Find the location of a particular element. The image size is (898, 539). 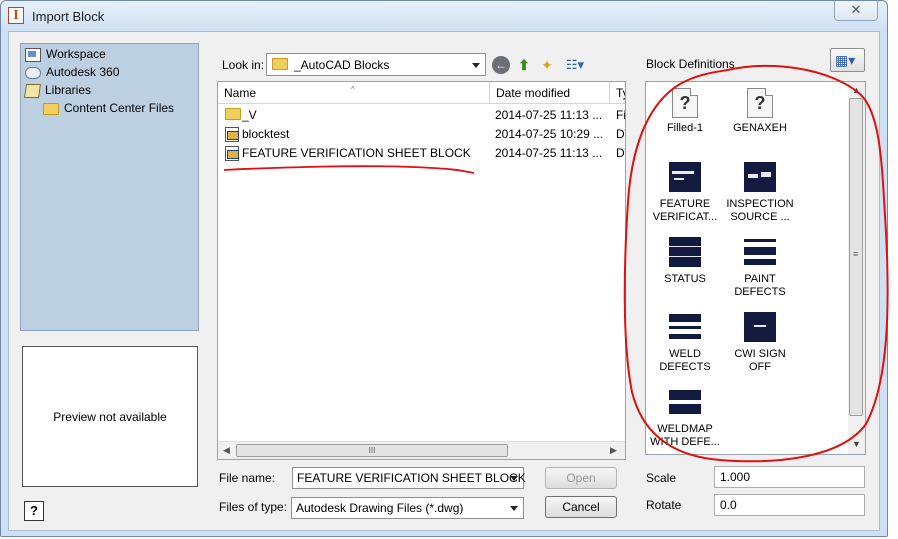

rotate-input: 0.0 is located at coordinates (789, 505).